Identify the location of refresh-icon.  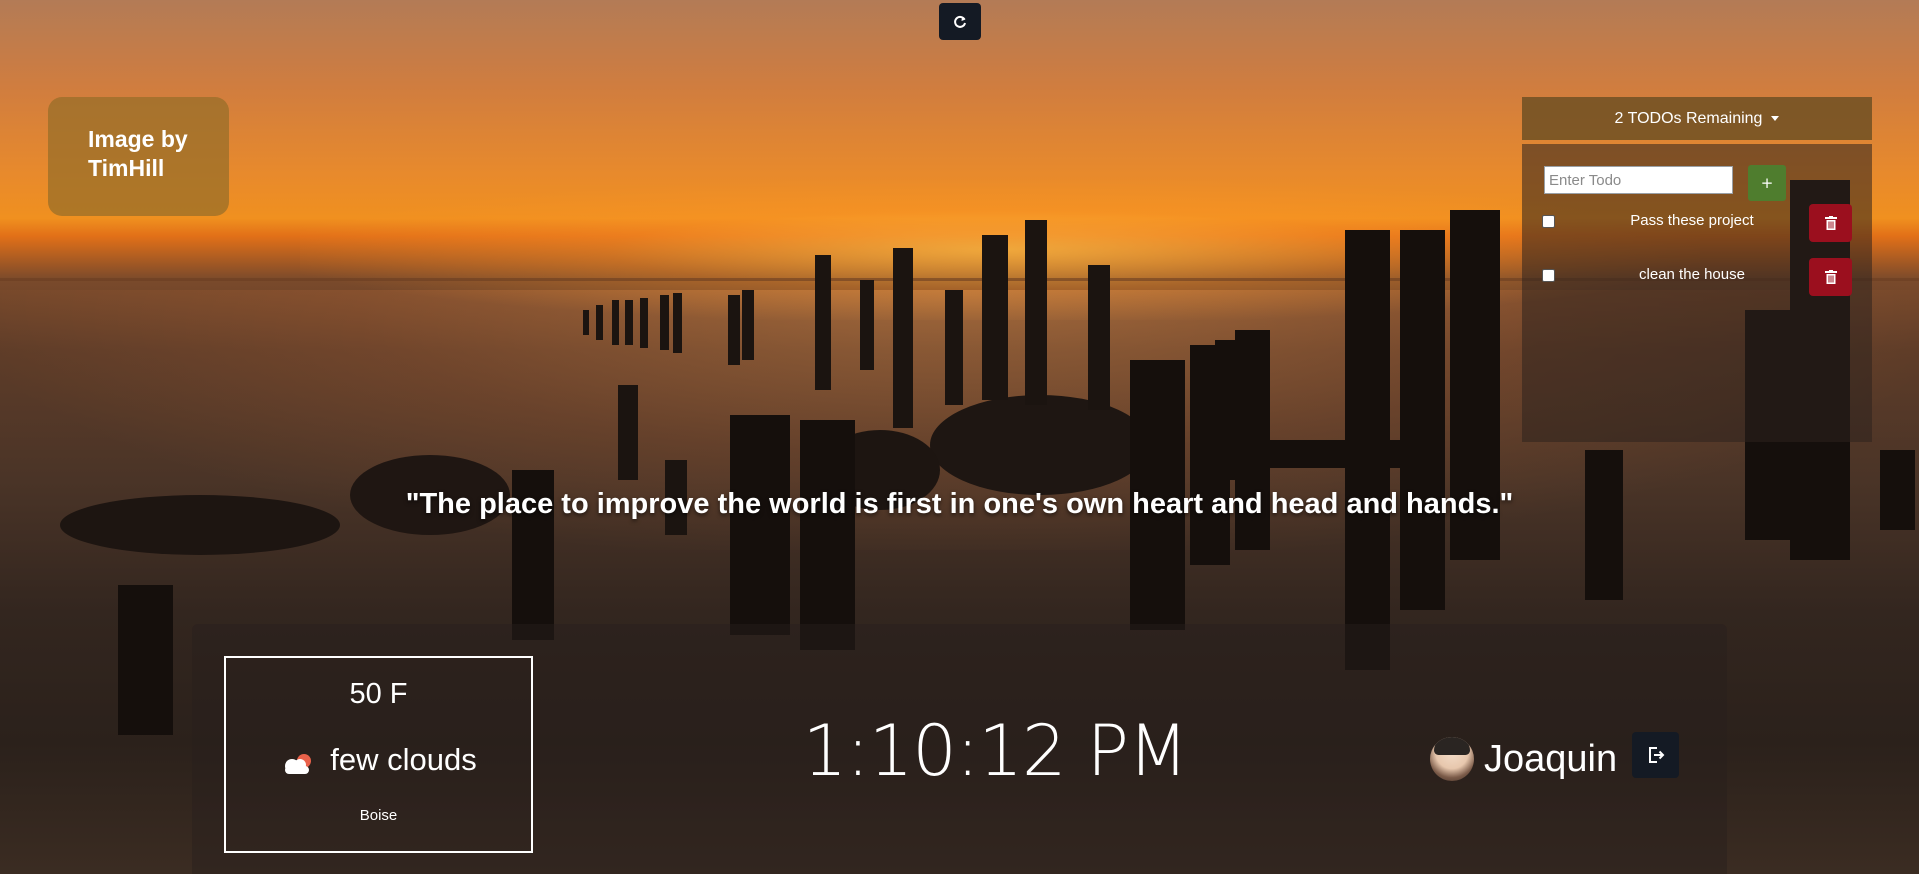
(960, 21).